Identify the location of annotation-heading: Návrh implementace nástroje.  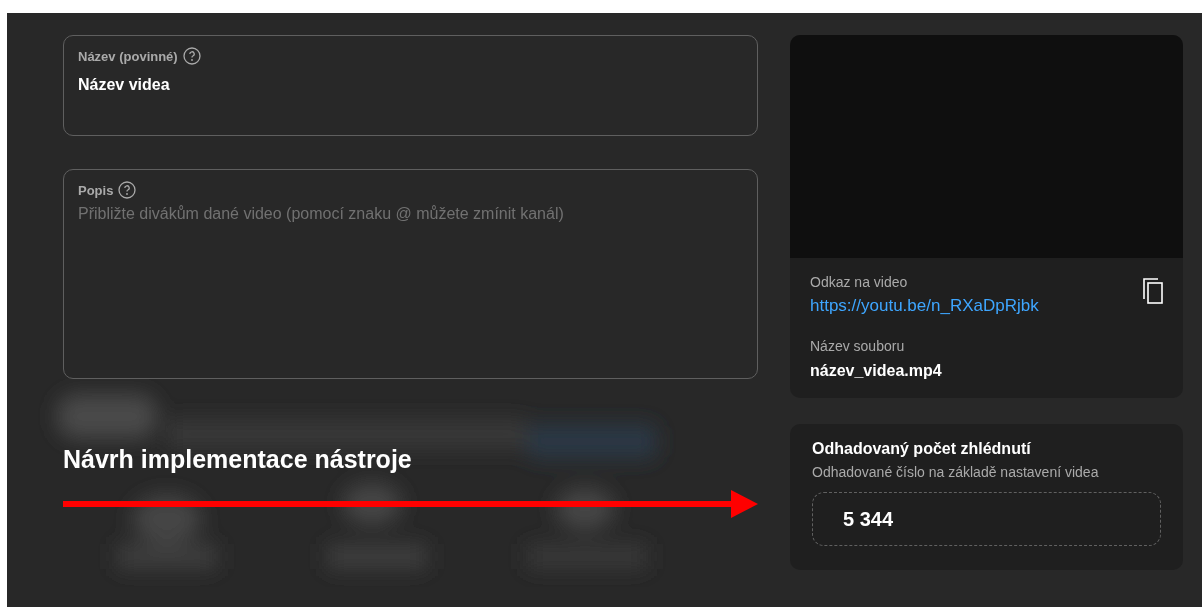
(238, 459).